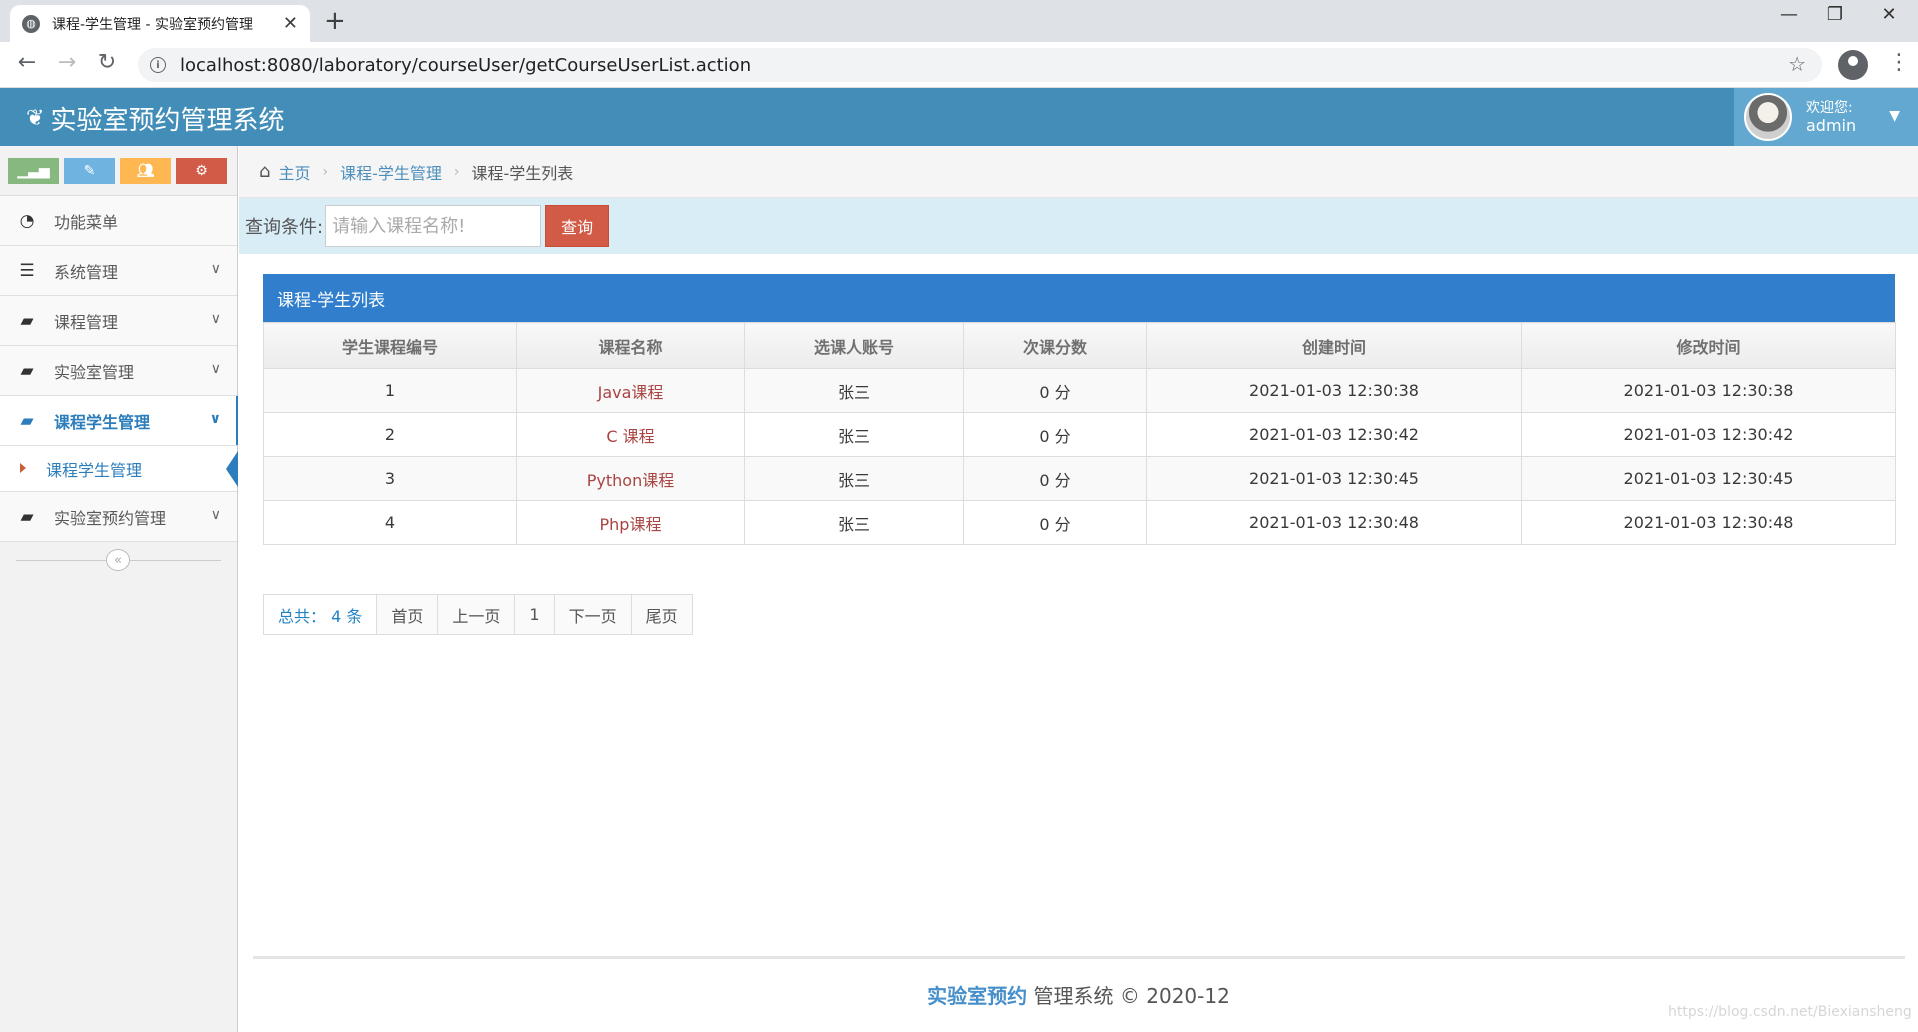 Image resolution: width=1918 pixels, height=1032 pixels. What do you see at coordinates (630, 390) in the screenshot?
I see `cell-course-name: Java课程` at bounding box center [630, 390].